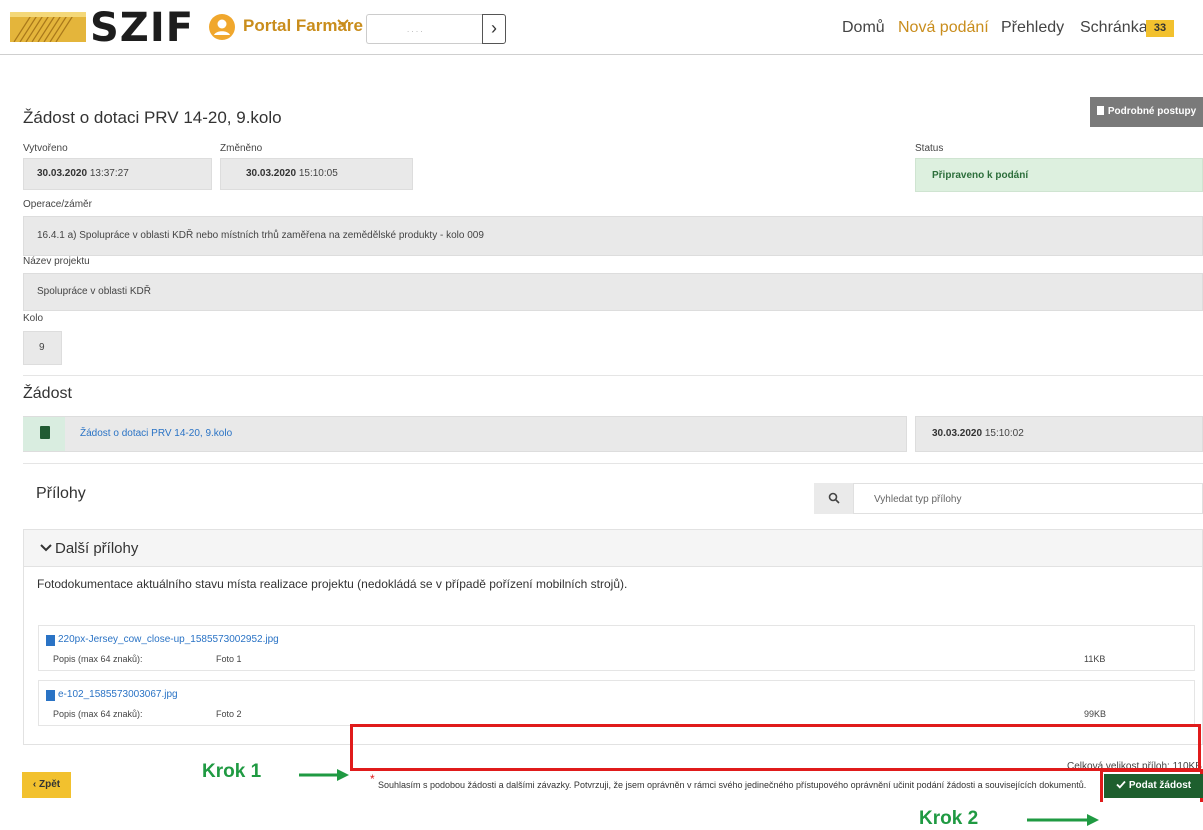  What do you see at coordinates (613, 292) in the screenshot?
I see `project-name-field: Spolupráce v oblasti KDŘ` at bounding box center [613, 292].